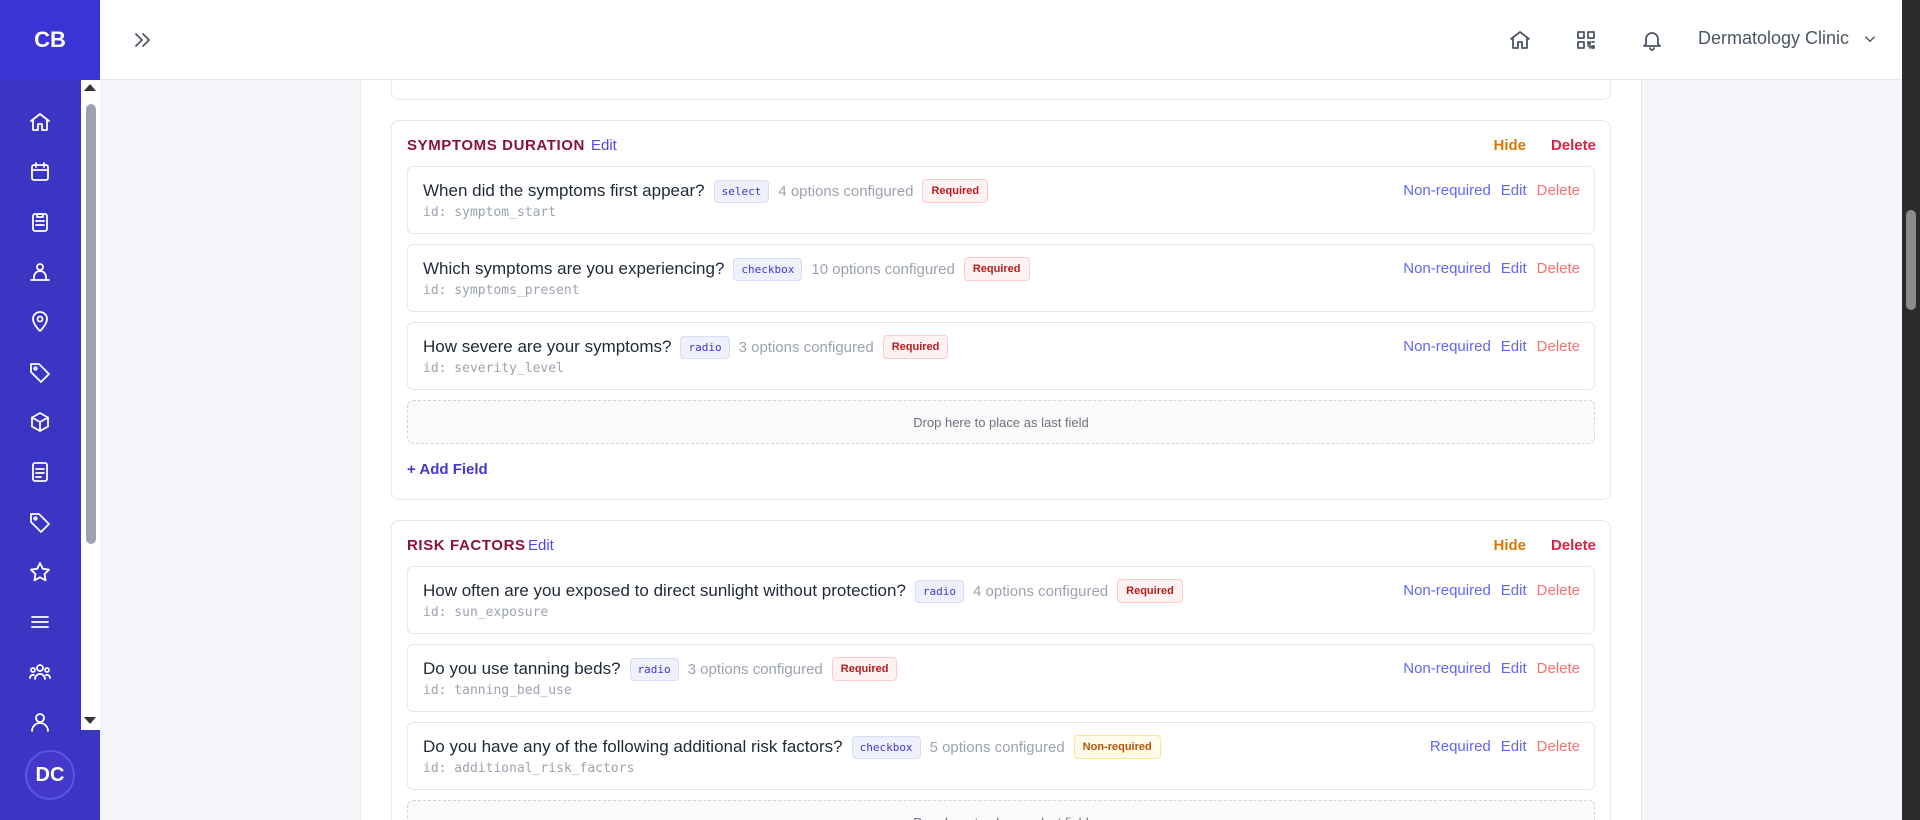 This screenshot has width=1920, height=820. I want to click on user-icon, so click(40, 722).